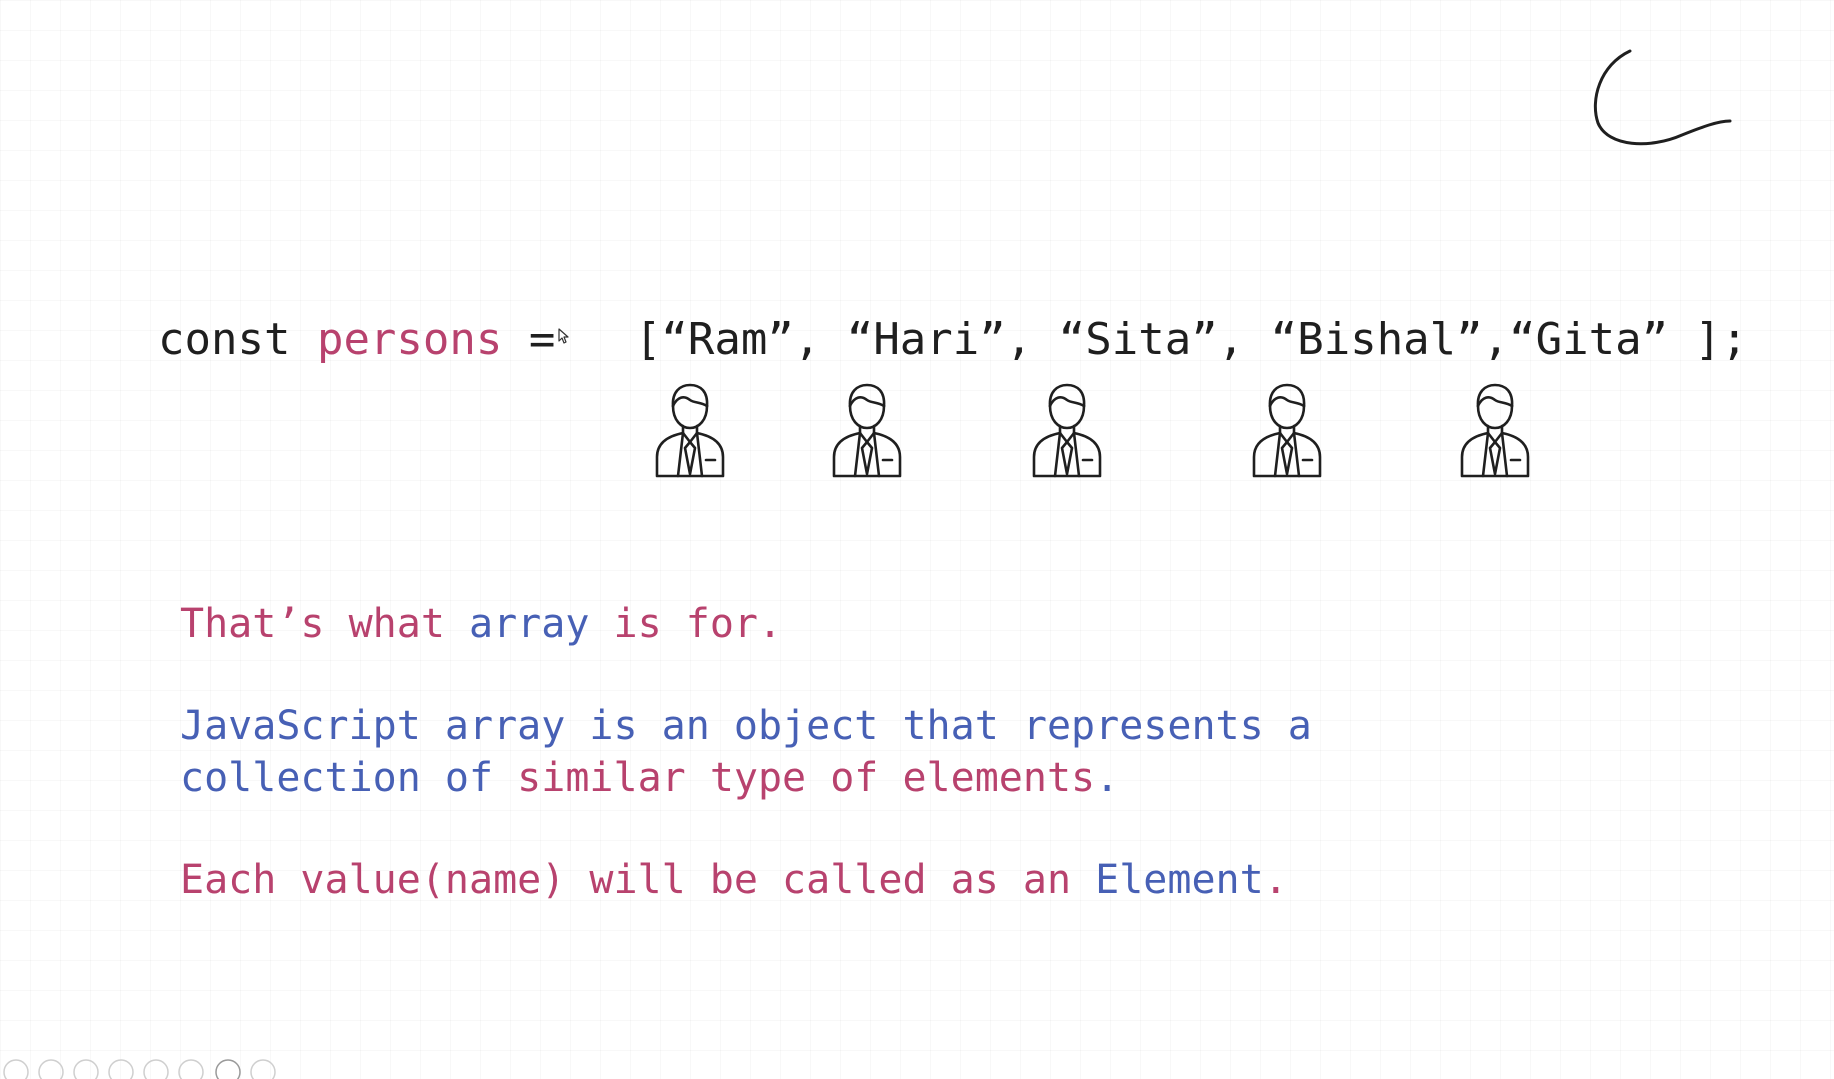 The height and width of the screenshot is (1079, 1834). Describe the element at coordinates (1179, 880) in the screenshot. I see `text-highlight-element: Element` at that location.